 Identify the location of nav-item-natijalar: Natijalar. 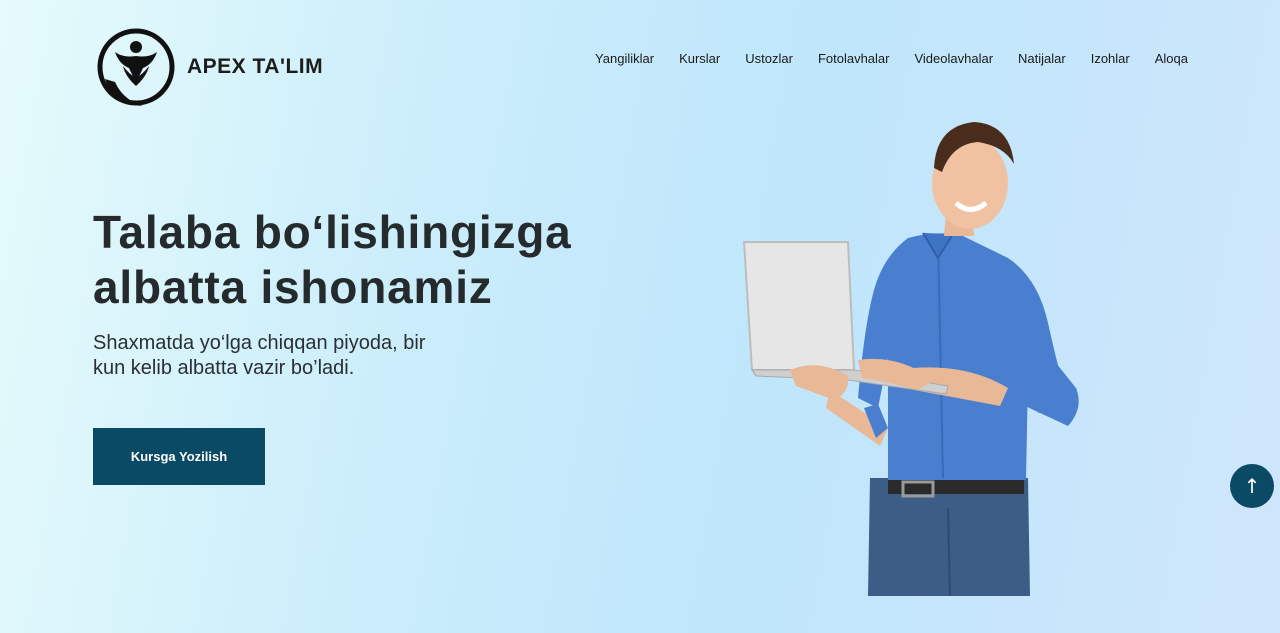
(1042, 58).